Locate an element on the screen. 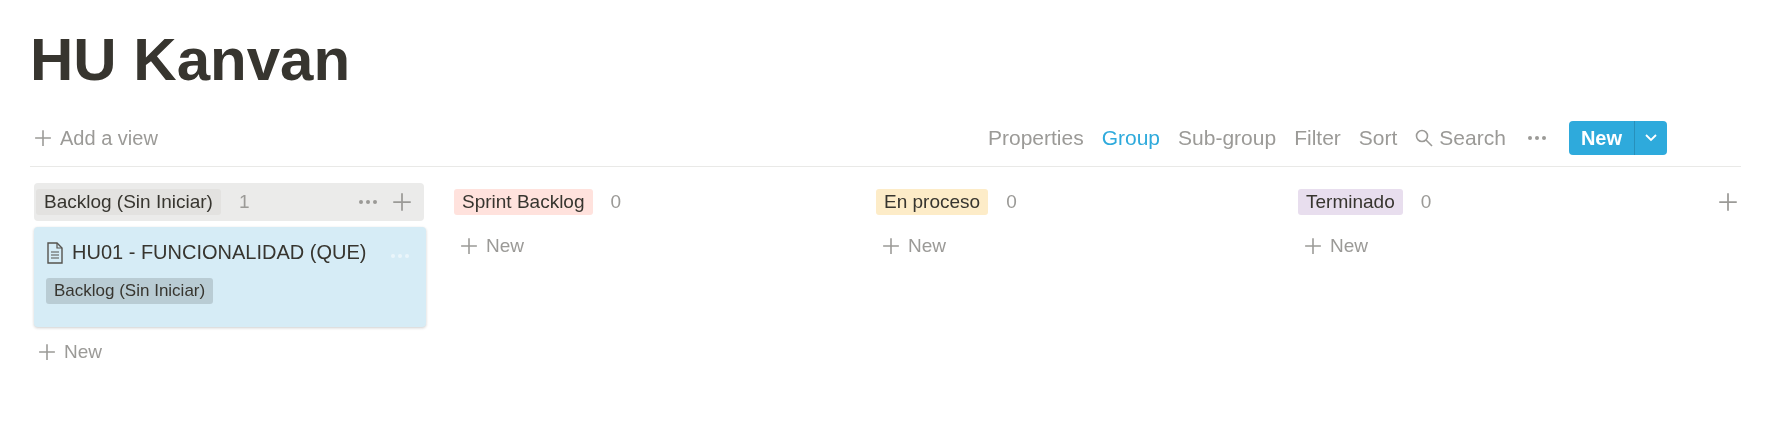 The image size is (1771, 421). search-button: Search is located at coordinates (1460, 138).